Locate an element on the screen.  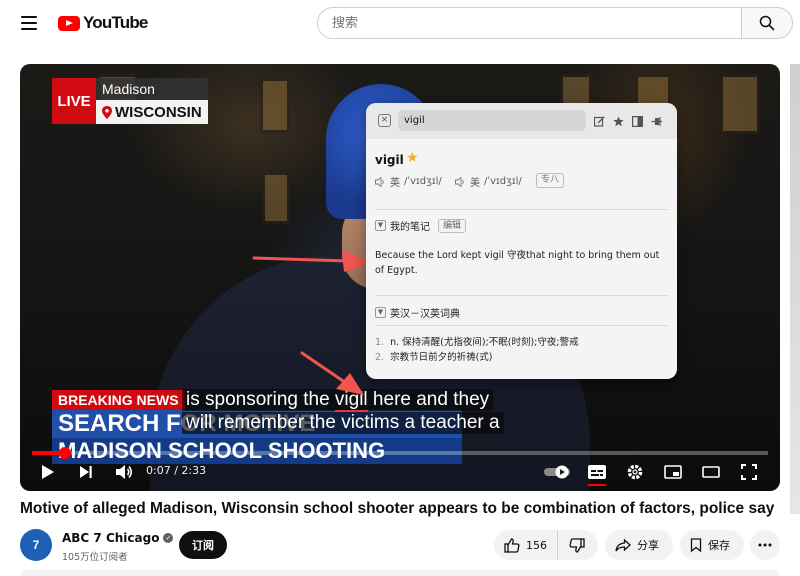
youtube-logo: YouTube is located at coordinates (103, 23).